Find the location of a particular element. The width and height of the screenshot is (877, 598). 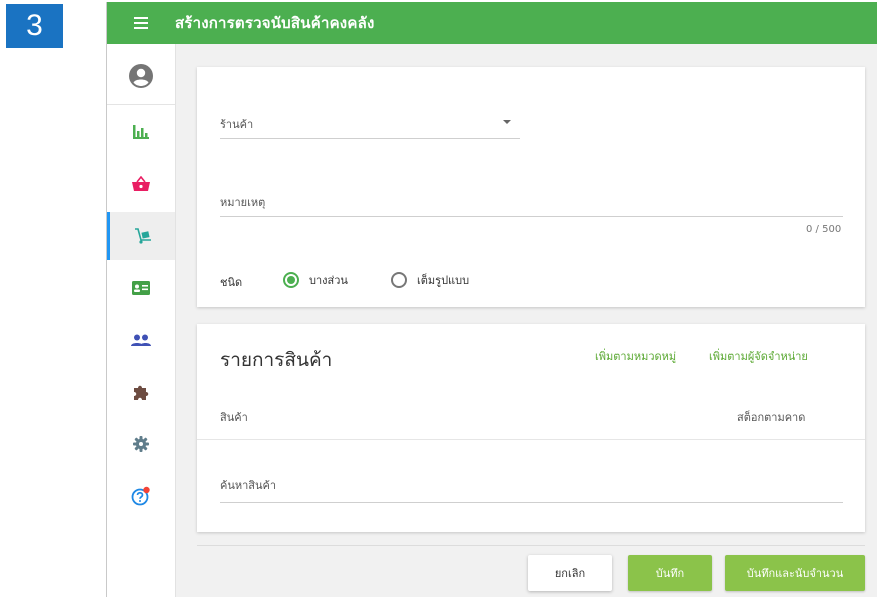

note-field is located at coordinates (531, 216).